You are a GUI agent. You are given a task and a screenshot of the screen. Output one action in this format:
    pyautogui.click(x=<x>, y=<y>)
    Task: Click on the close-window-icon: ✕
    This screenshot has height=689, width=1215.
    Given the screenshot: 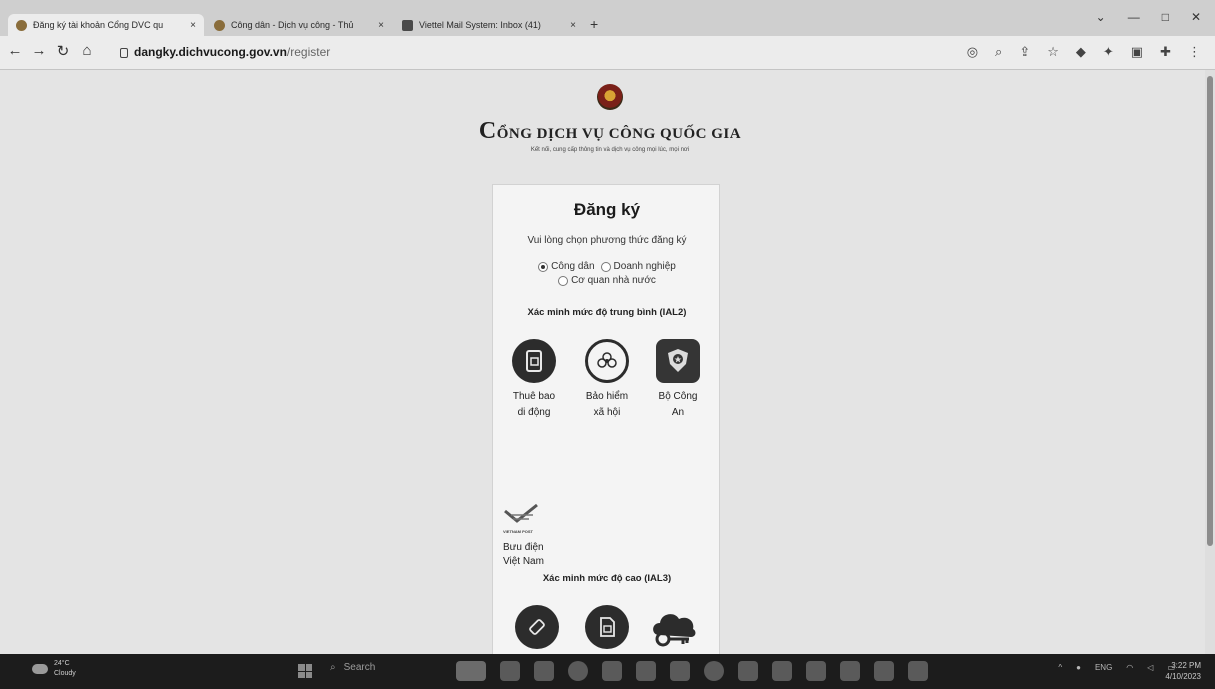 What is the action you would take?
    pyautogui.click(x=1196, y=17)
    